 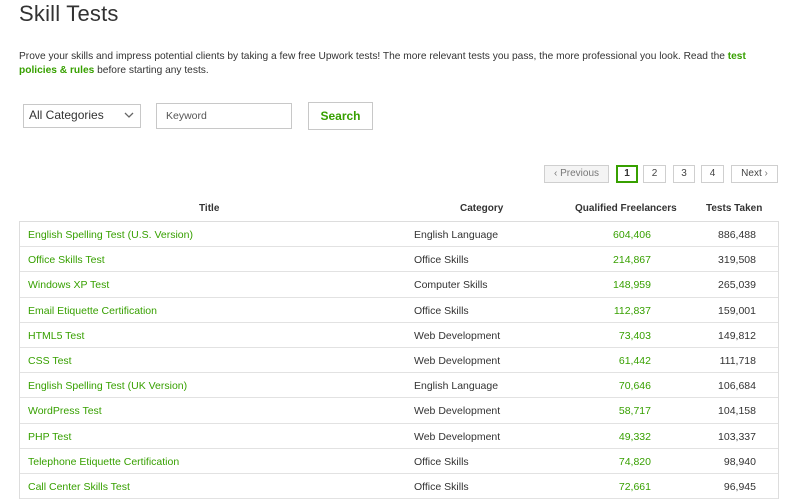 What do you see at coordinates (340, 116) in the screenshot?
I see `search-button: Search` at bounding box center [340, 116].